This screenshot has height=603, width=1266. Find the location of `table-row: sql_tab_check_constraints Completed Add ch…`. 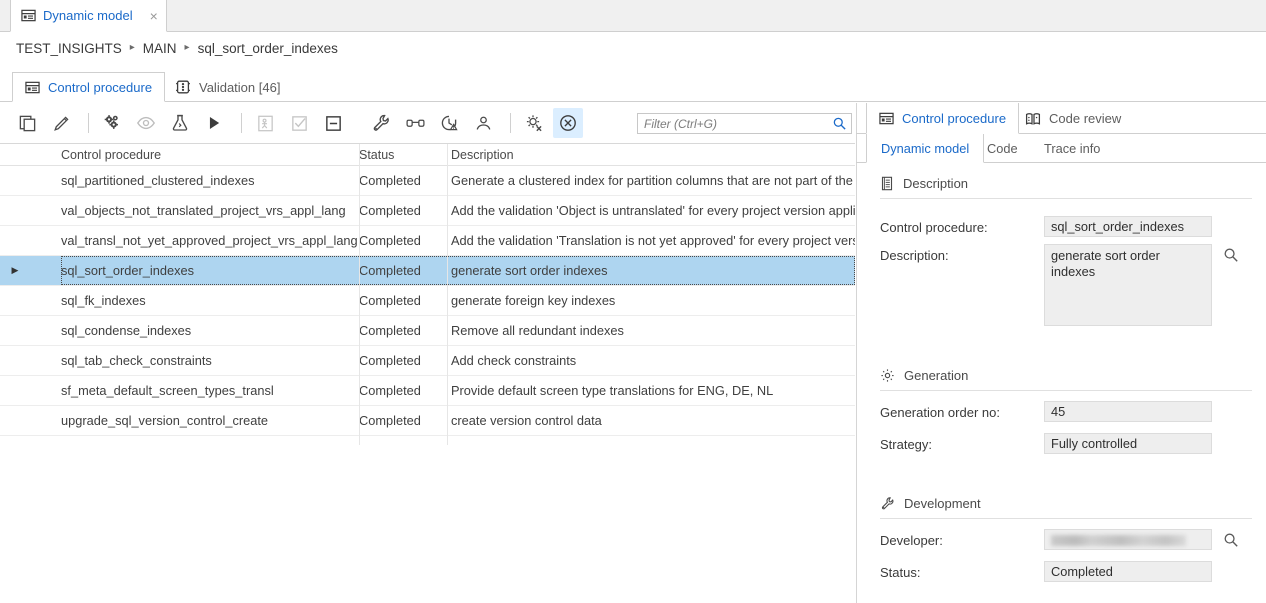

table-row: sql_tab_check_constraints Completed Add ch… is located at coordinates (427, 361).